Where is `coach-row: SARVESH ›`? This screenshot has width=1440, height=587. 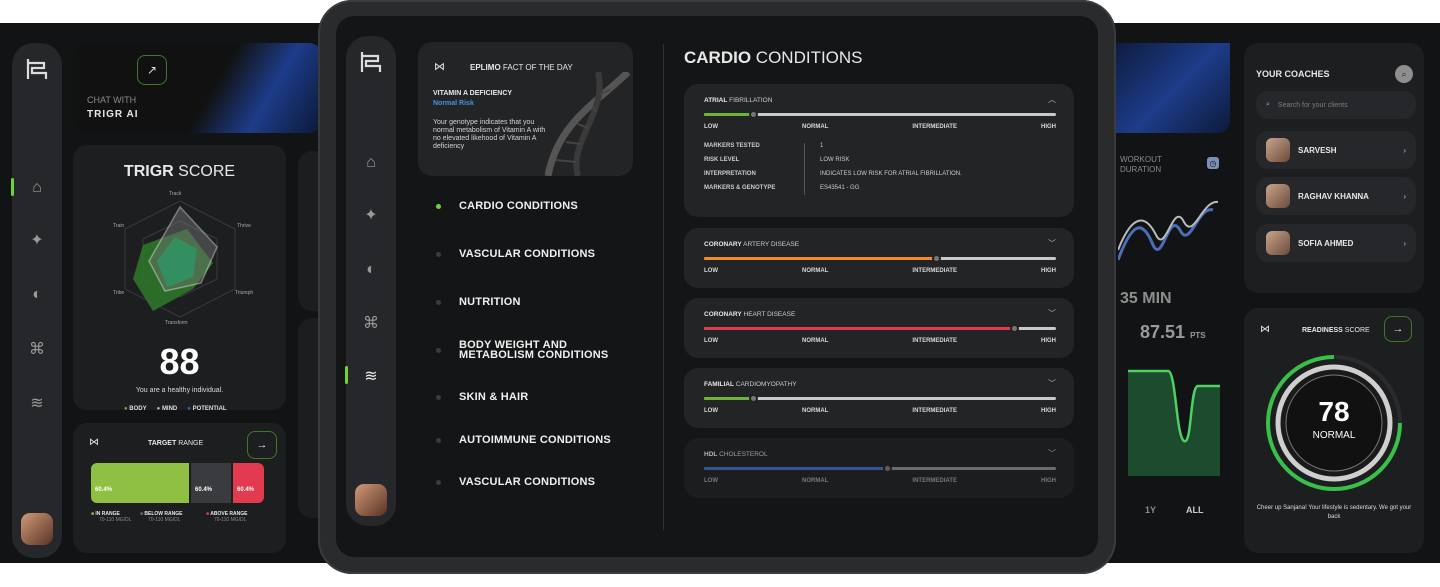 coach-row: SARVESH › is located at coordinates (1336, 150).